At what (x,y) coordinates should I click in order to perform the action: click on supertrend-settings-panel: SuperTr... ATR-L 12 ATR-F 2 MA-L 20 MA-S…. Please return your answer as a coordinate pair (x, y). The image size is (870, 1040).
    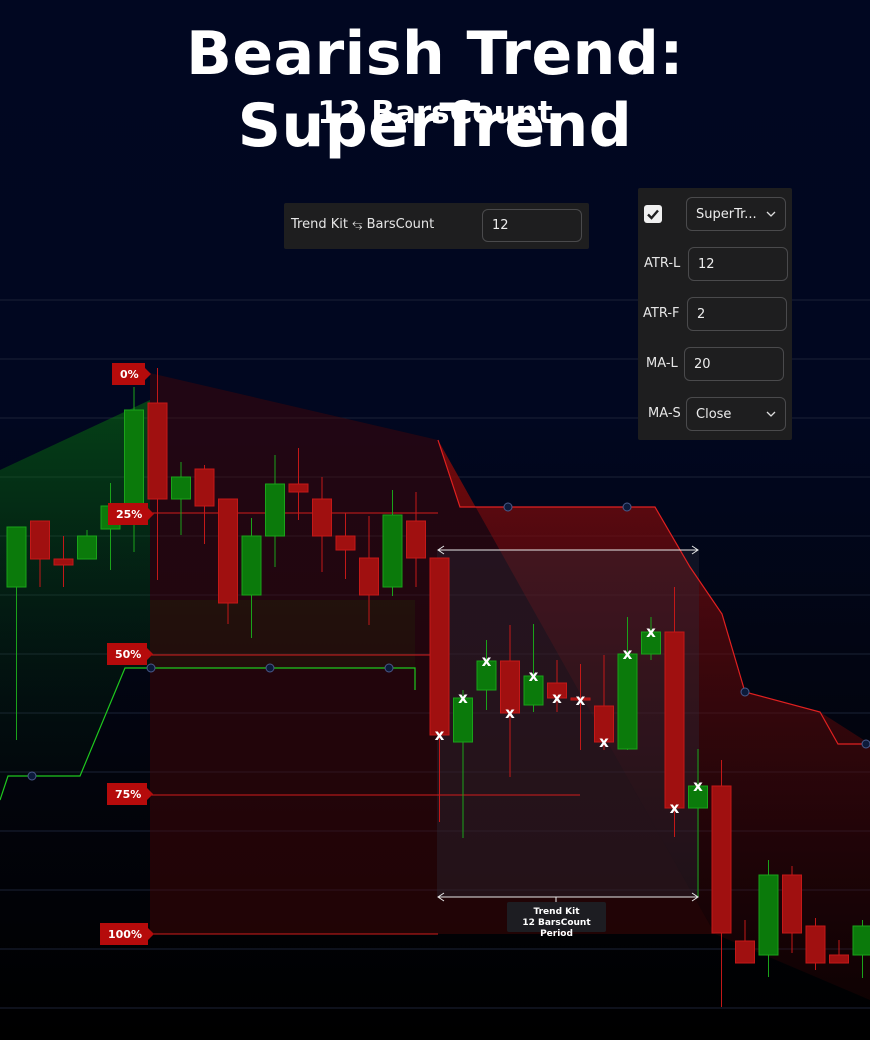
    Looking at the image, I should click on (715, 314).